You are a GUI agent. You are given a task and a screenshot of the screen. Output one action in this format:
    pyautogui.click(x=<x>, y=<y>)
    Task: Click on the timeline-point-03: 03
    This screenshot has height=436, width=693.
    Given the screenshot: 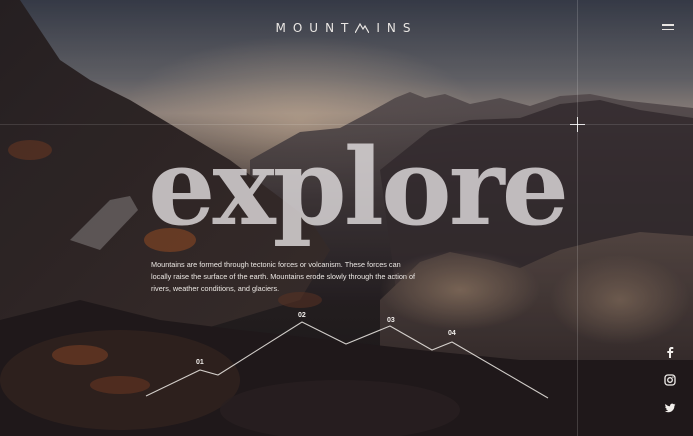 What is the action you would take?
    pyautogui.click(x=391, y=320)
    